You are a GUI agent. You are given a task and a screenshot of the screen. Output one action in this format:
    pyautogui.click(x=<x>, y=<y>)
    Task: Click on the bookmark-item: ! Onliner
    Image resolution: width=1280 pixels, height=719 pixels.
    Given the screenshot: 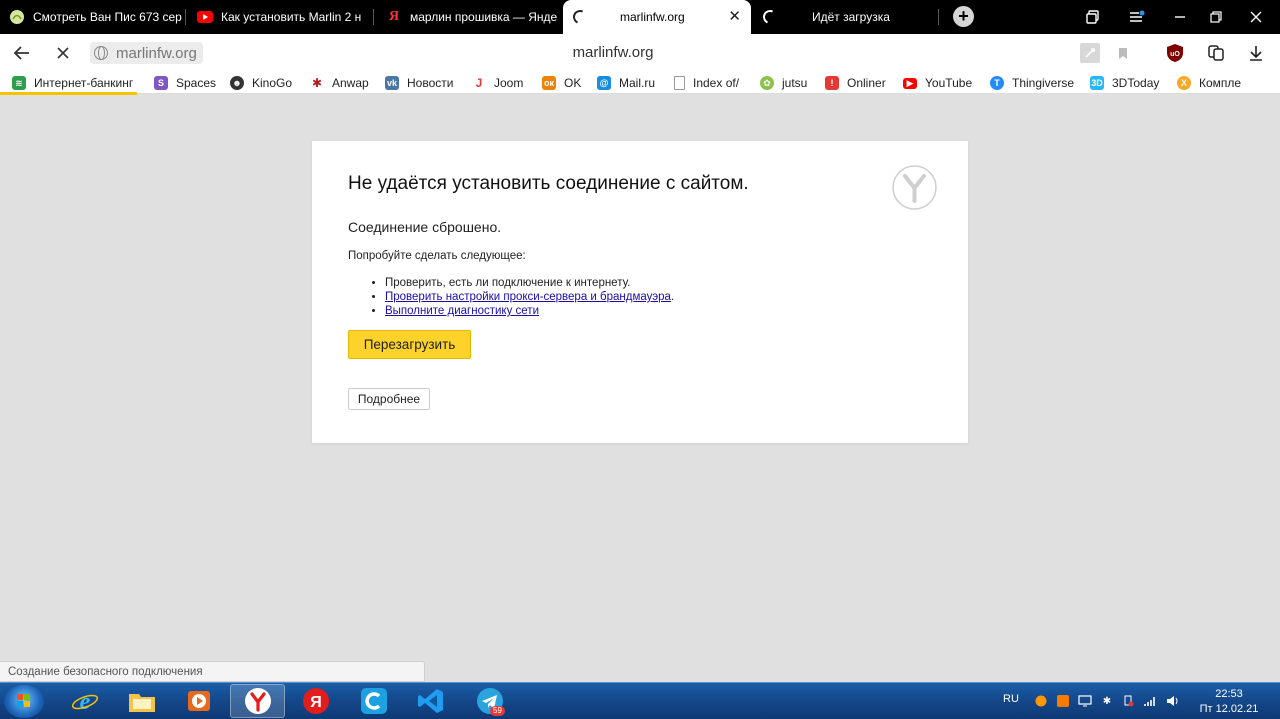 What is the action you would take?
    pyautogui.click(x=855, y=83)
    